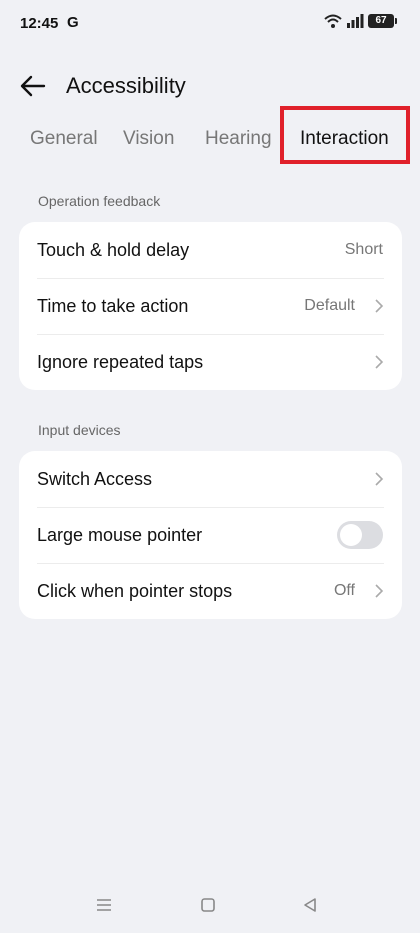 This screenshot has height=933, width=420. Describe the element at coordinates (113, 305) in the screenshot. I see `row-label: Time to take action` at that location.